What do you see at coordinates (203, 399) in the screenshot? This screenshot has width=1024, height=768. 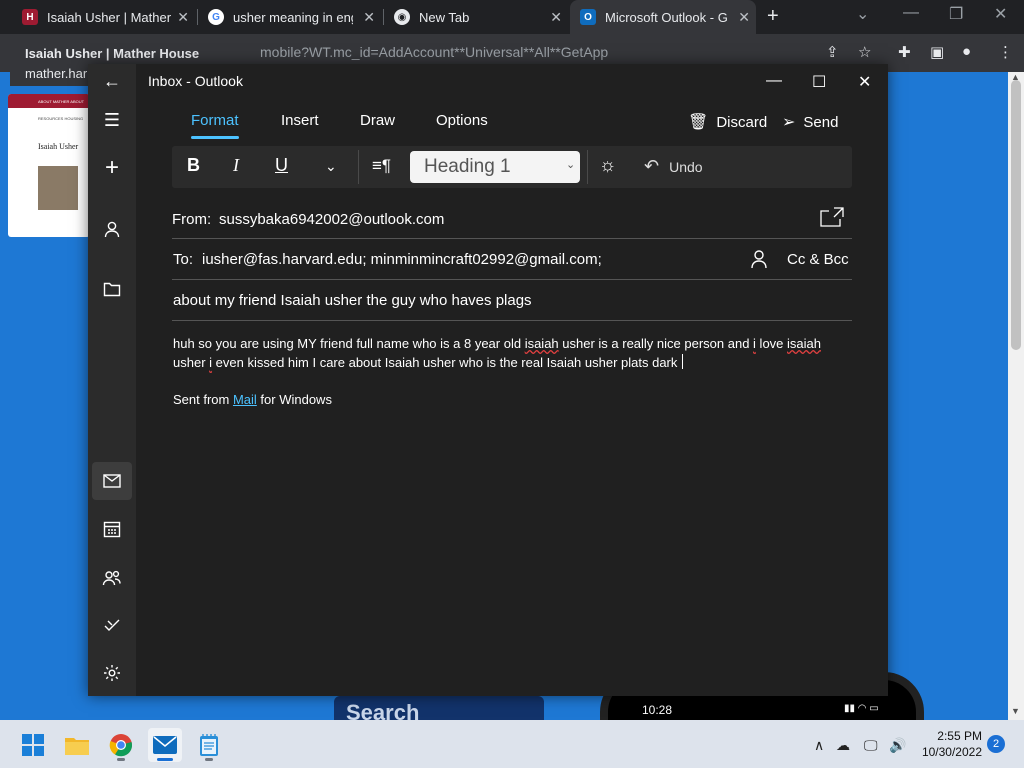 I see `signature-prefix: Sent from` at bounding box center [203, 399].